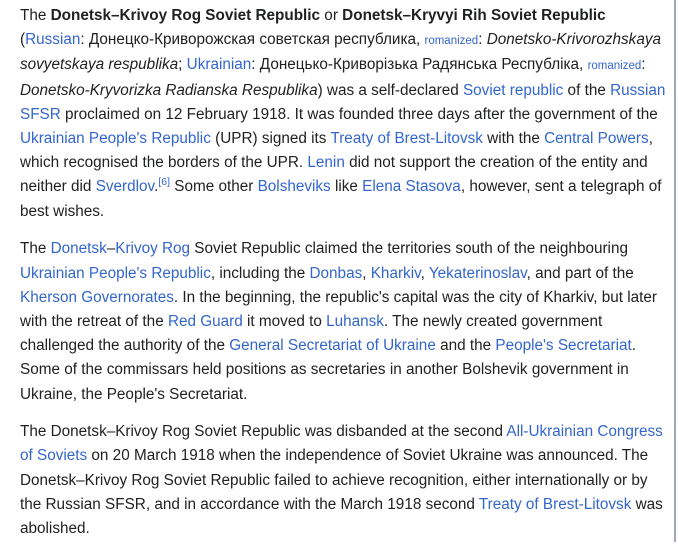 The width and height of the screenshot is (678, 555). Describe the element at coordinates (79, 248) in the screenshot. I see `link-donetsk: Donetsk` at that location.